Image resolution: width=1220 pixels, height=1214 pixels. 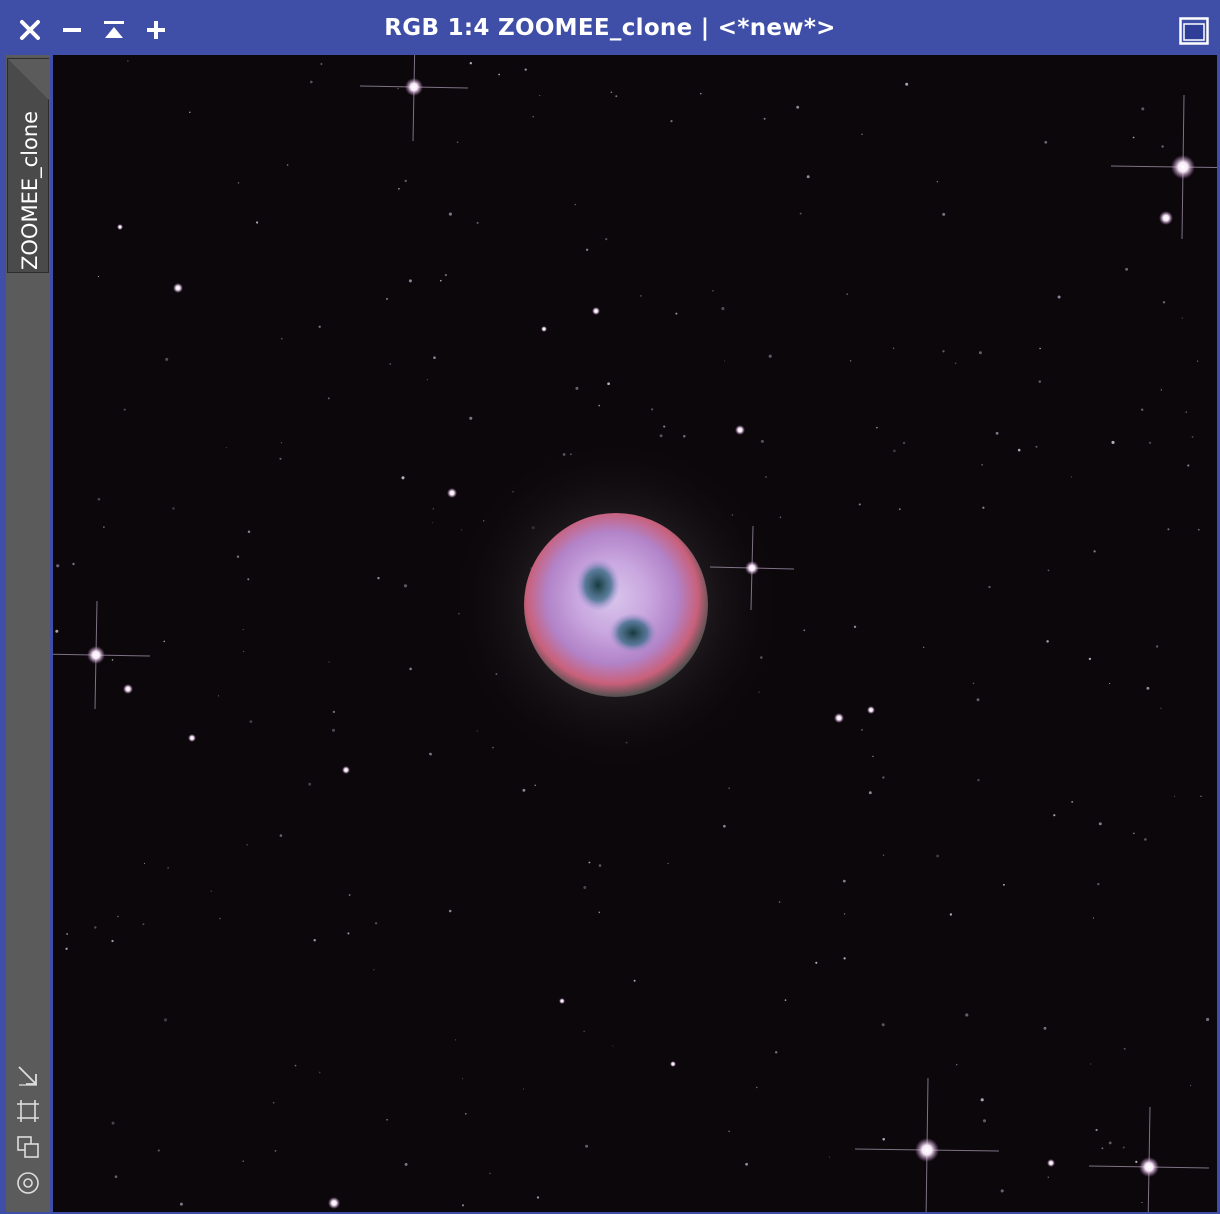 I want to click on crop-frame-button, so click(x=28, y=1111).